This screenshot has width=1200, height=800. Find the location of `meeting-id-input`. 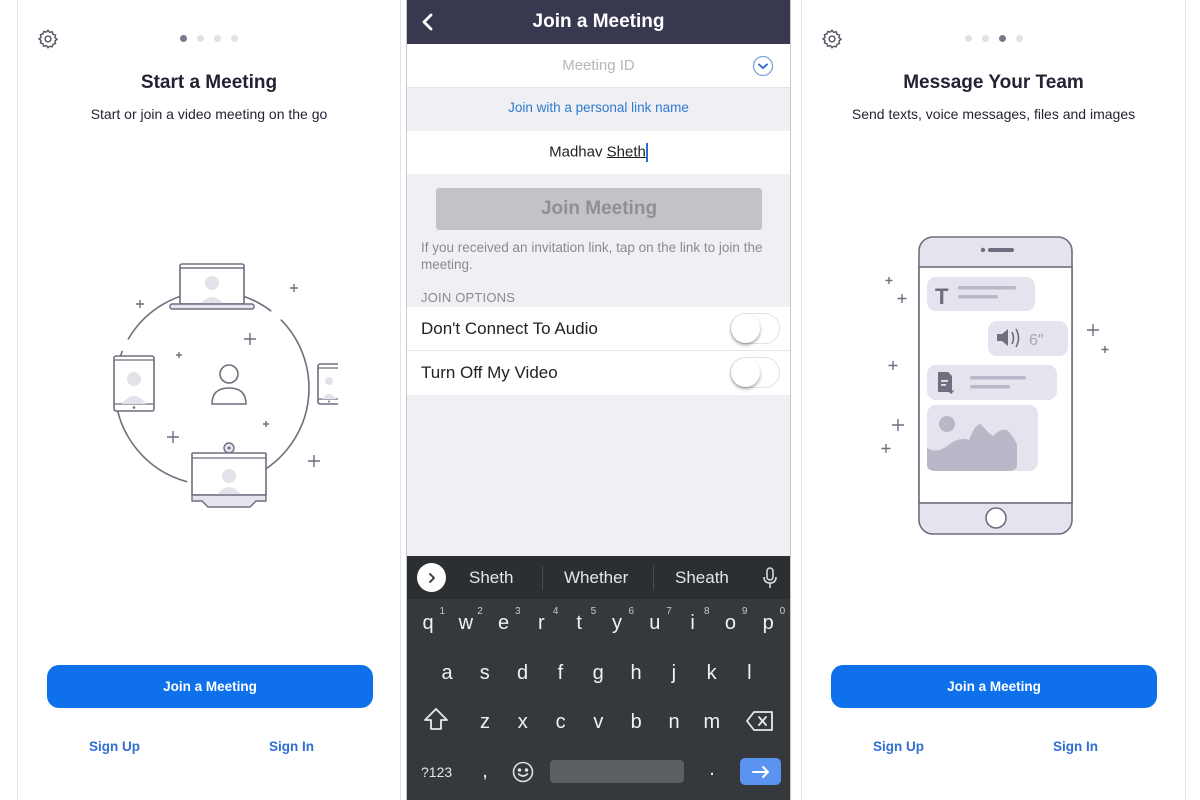

meeting-id-input is located at coordinates (598, 65).